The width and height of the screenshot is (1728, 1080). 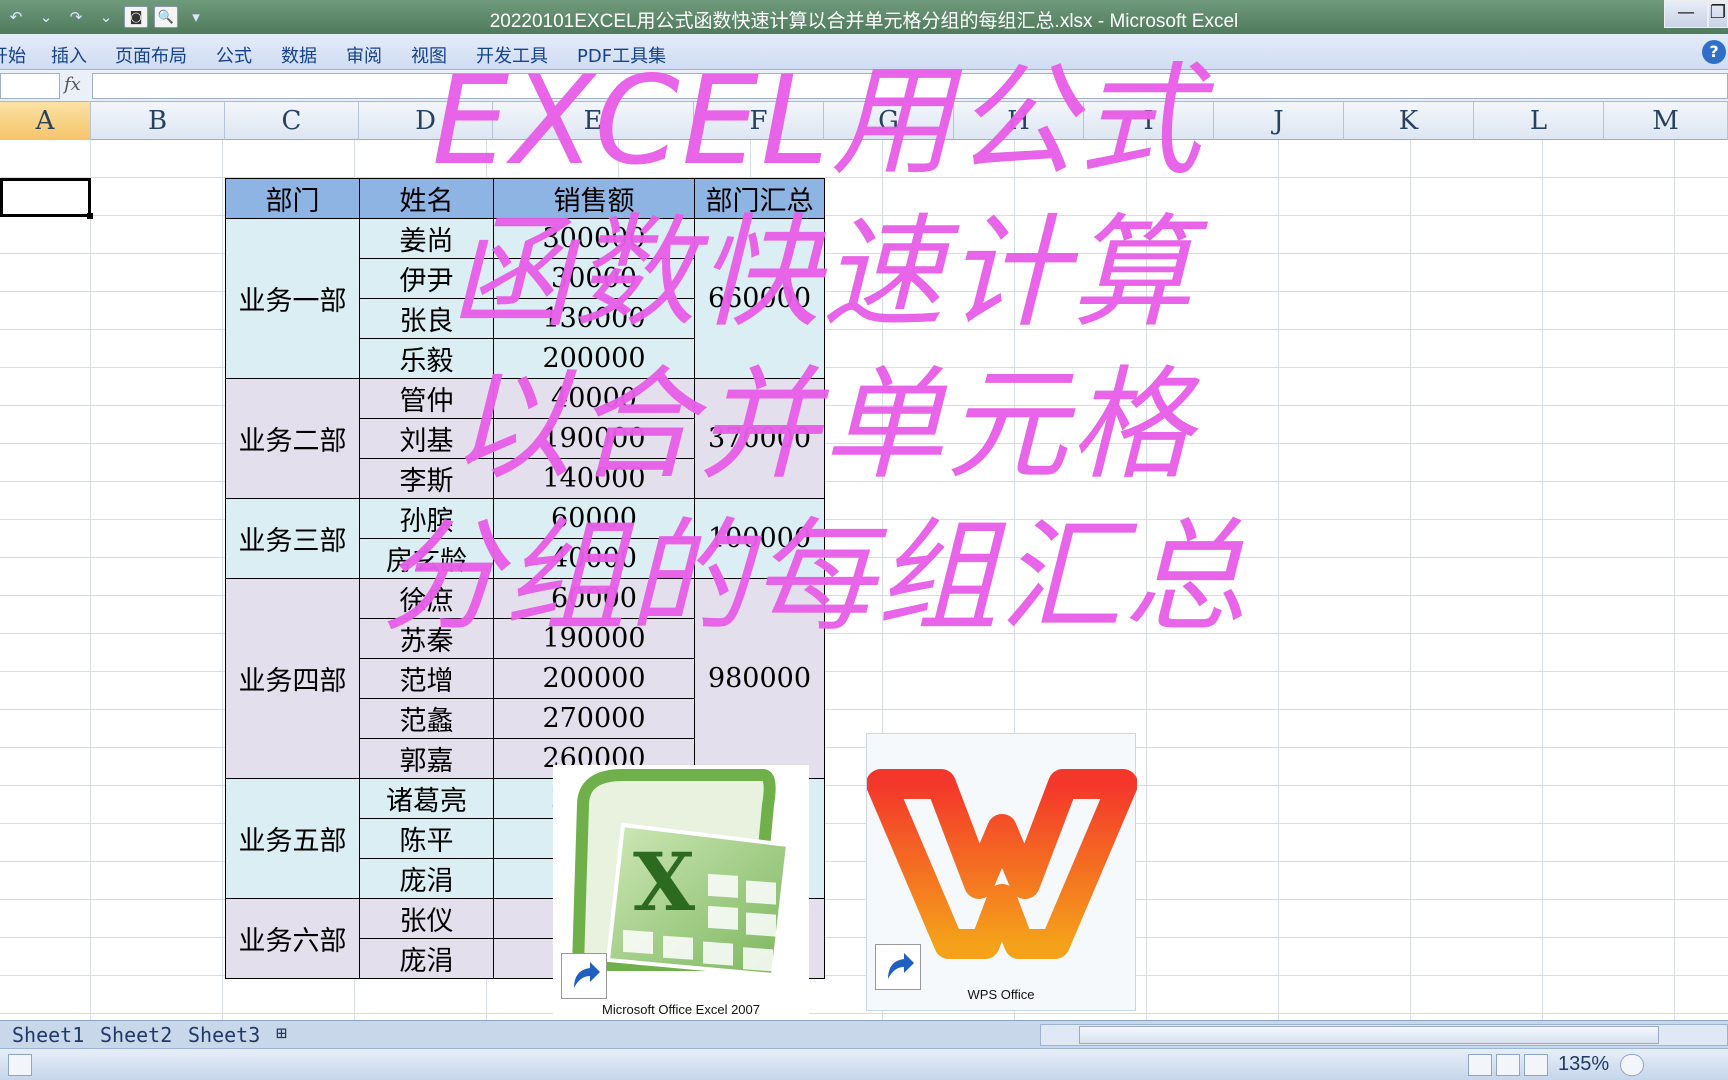 I want to click on column-header-f: F, so click(x=759, y=121).